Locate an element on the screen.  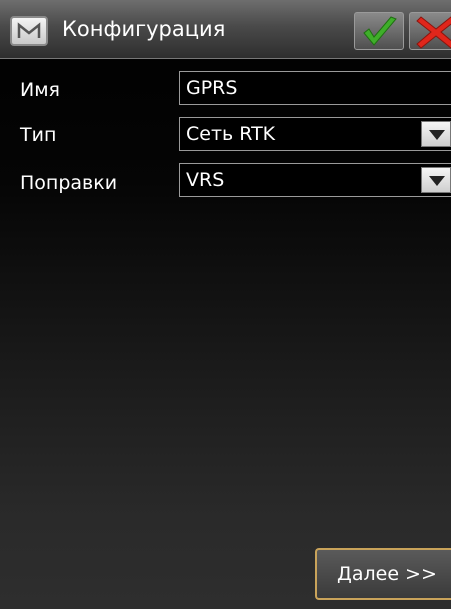
cancel-button is located at coordinates (430, 31).